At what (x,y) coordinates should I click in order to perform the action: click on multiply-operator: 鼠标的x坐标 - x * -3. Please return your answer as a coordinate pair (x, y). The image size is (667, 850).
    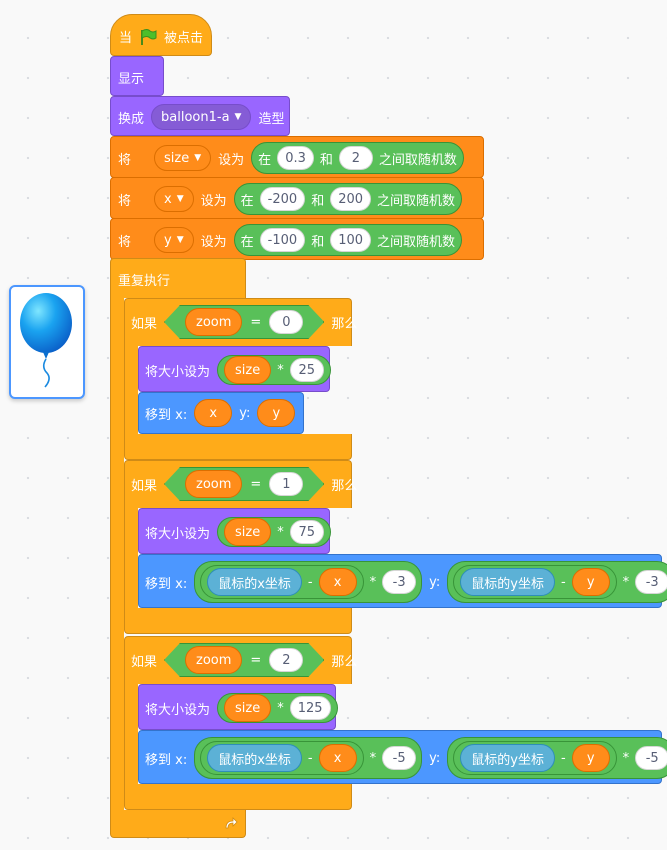
    Looking at the image, I should click on (308, 582).